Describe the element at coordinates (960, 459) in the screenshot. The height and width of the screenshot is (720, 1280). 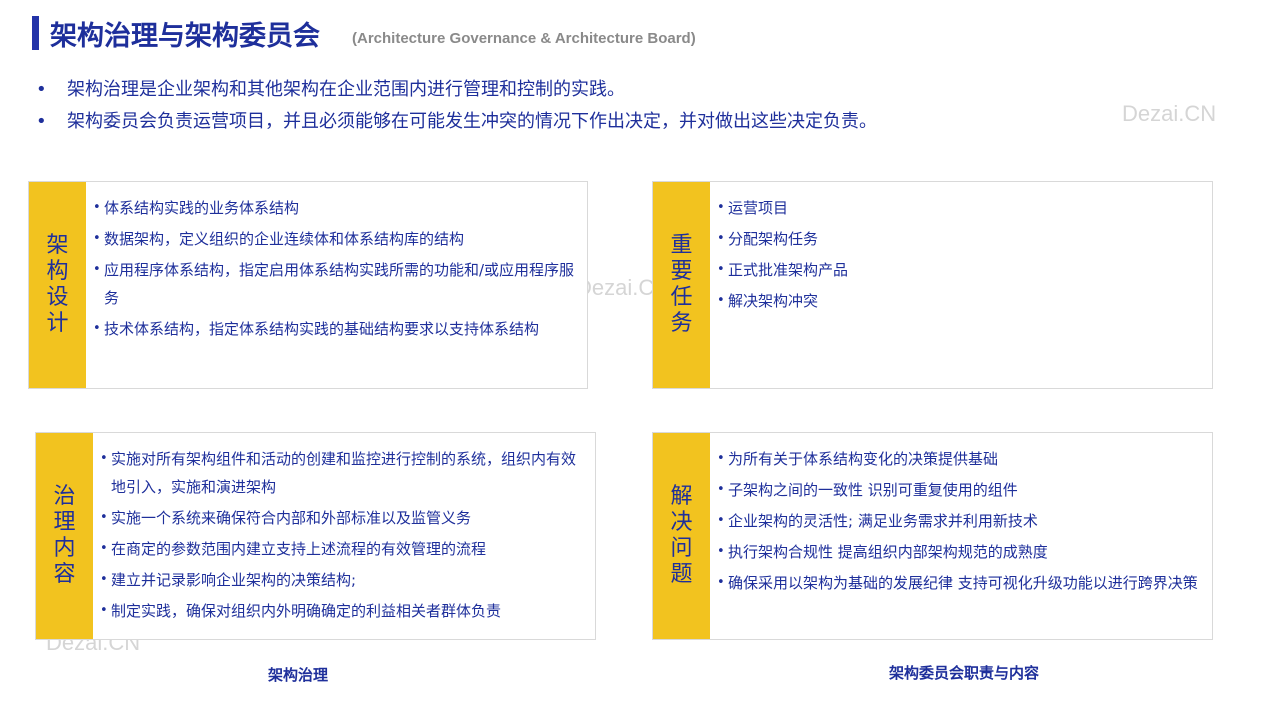
I see `list-item: 为所有关于体系结构变化的决策提供基础` at that location.